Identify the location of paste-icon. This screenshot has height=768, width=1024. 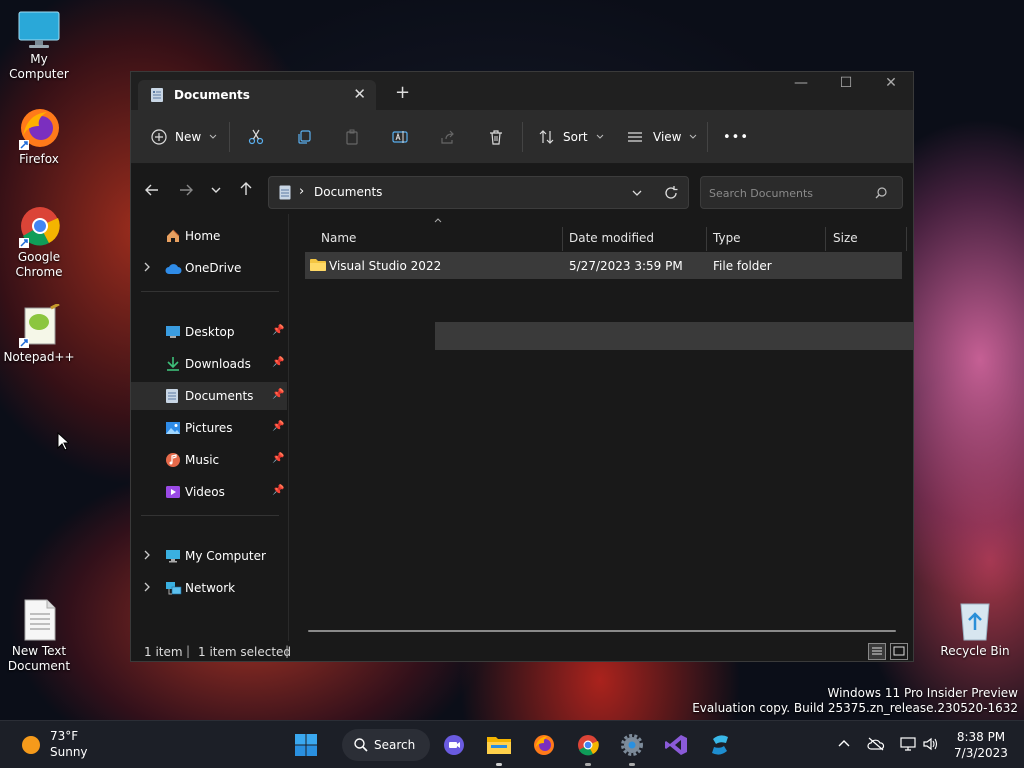
(352, 137).